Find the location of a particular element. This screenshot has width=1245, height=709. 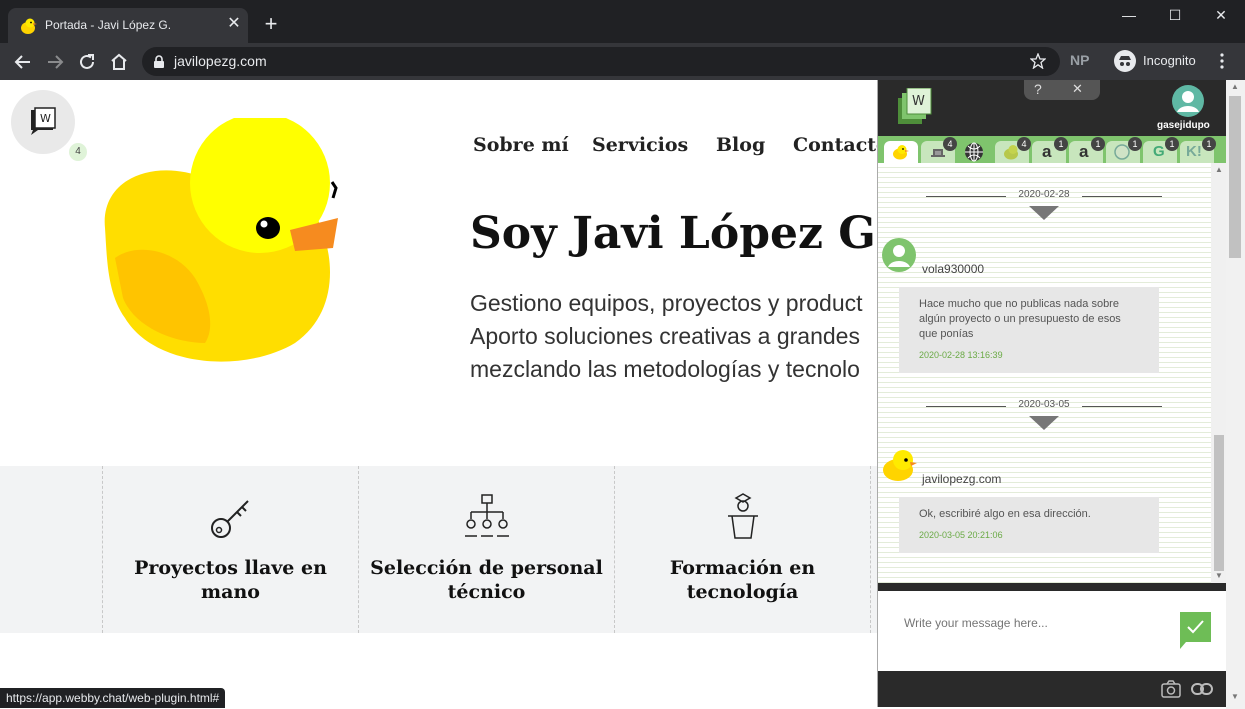

nav-sobre-mi: Sobre mí is located at coordinates (521, 145).